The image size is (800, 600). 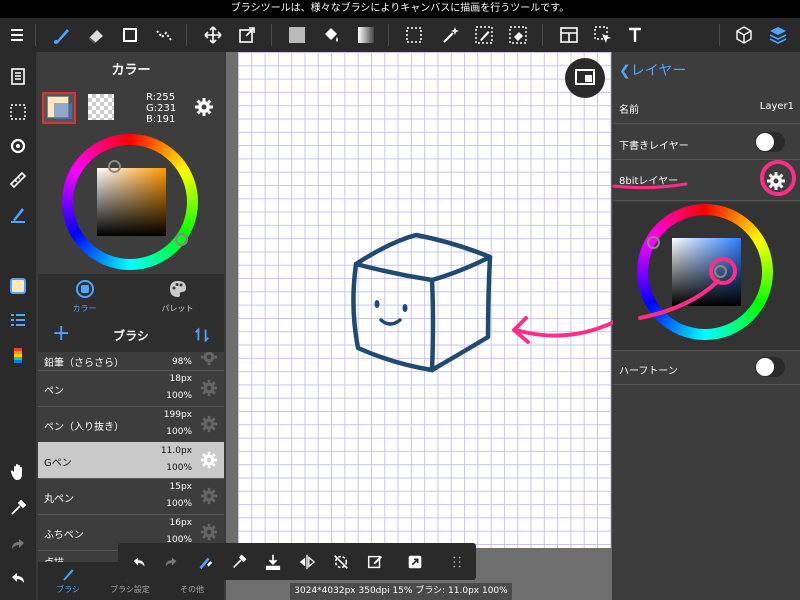 I want to click on rgb-g: G:231, so click(x=161, y=108).